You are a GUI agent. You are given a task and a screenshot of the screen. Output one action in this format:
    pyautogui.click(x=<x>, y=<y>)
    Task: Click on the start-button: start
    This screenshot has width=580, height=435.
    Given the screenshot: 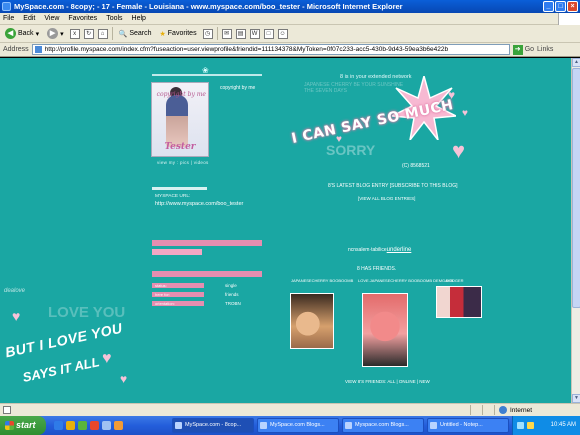 What is the action you would take?
    pyautogui.click(x=23, y=425)
    